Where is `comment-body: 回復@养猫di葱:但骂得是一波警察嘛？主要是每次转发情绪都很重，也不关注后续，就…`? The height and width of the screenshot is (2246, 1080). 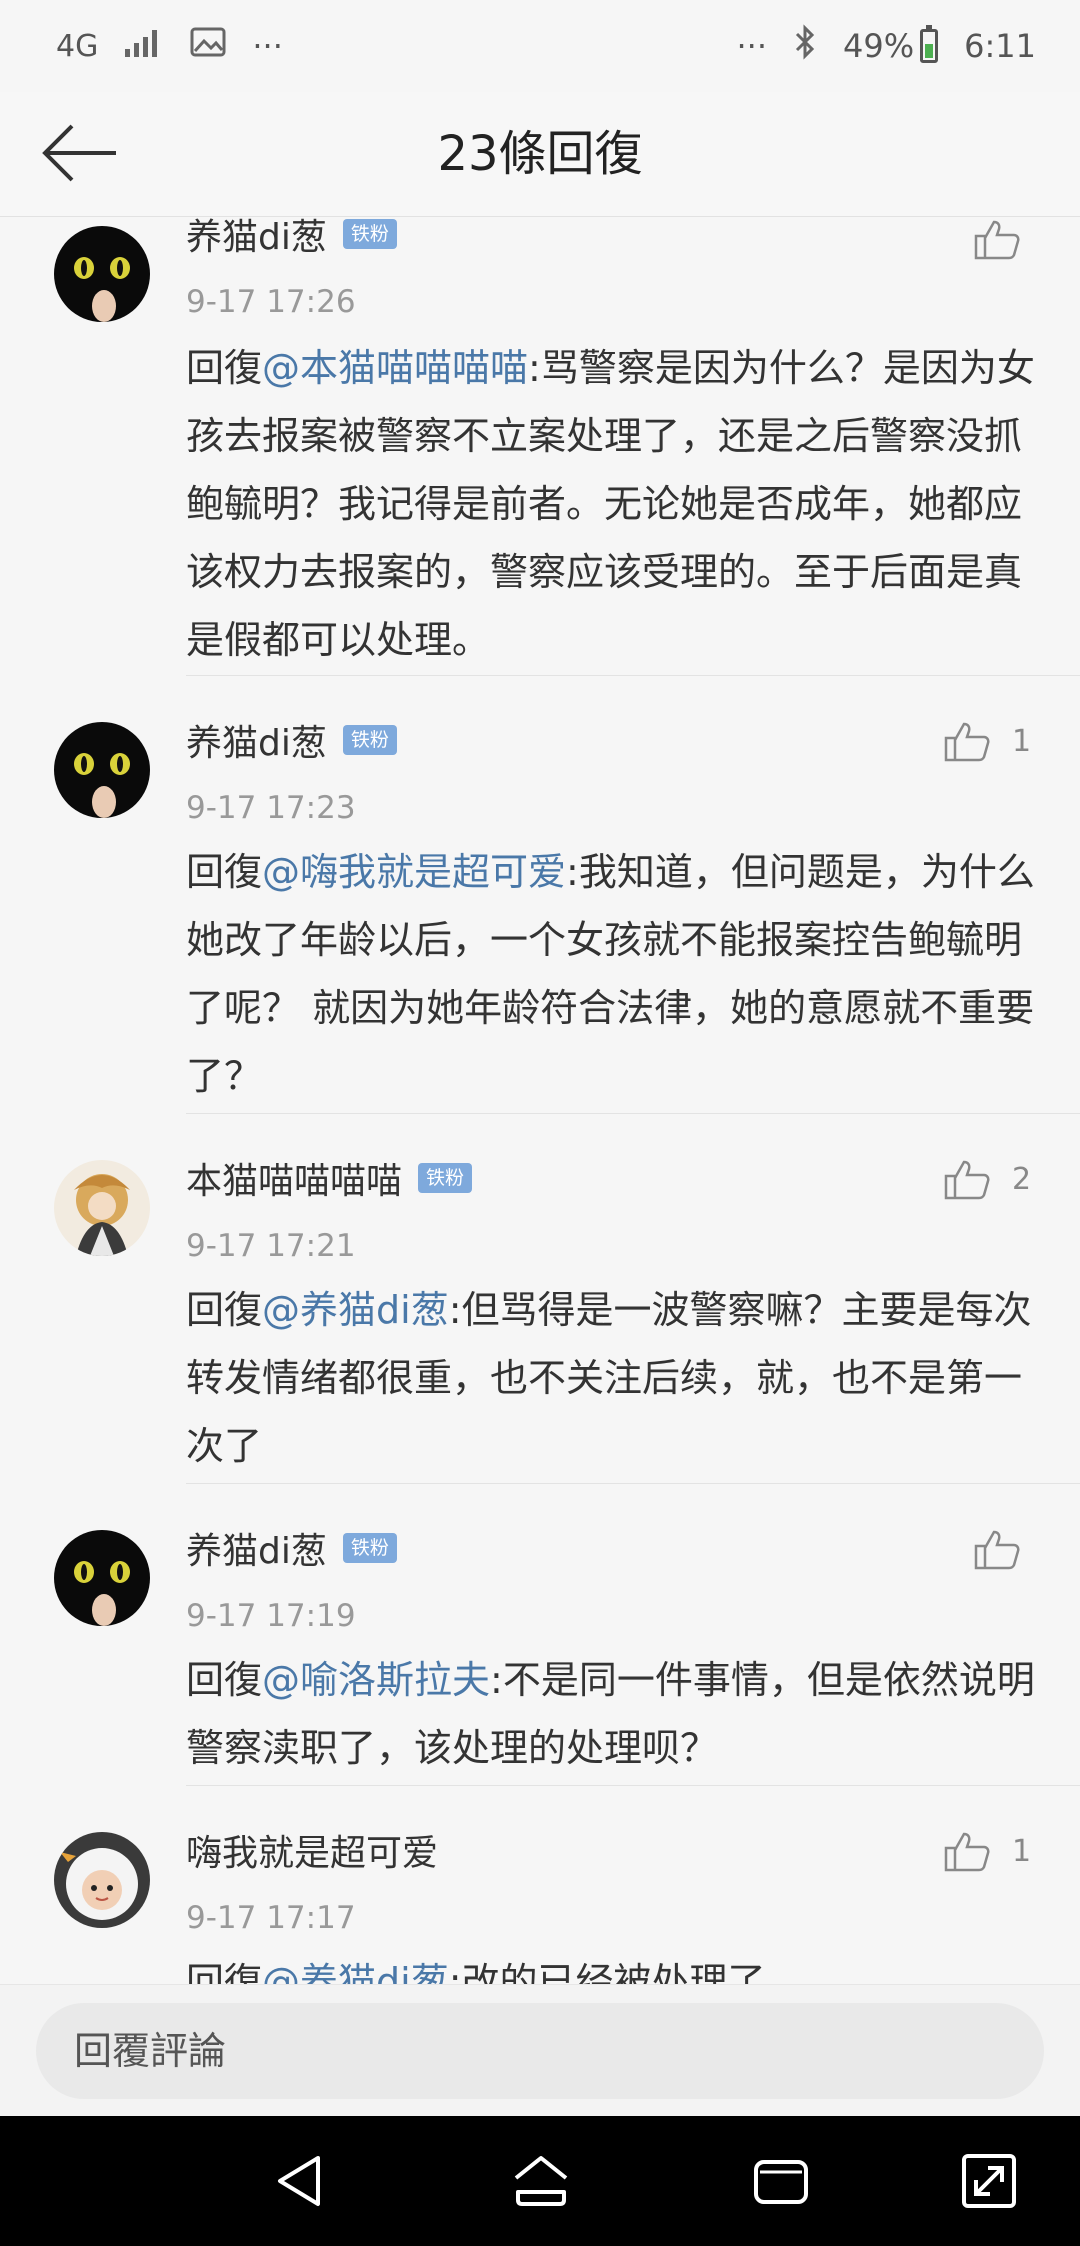 comment-body: 回復@养猫di葱:但骂得是一波警察嘛？主要是每次转发情绪都很重，也不关注后续，就… is located at coordinates (611, 1378).